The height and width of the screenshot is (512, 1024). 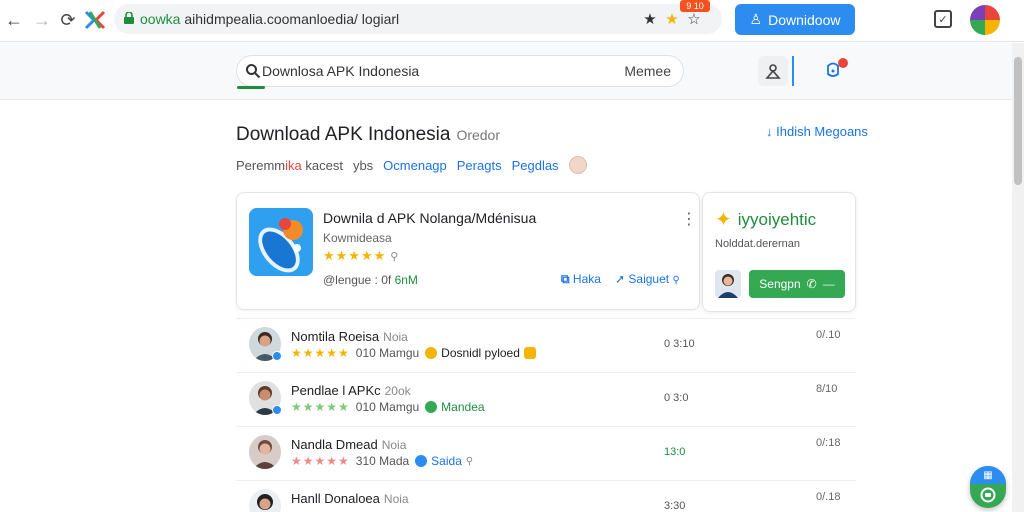 What do you see at coordinates (293, 165) in the screenshot?
I see `filter-label-red: ika` at bounding box center [293, 165].